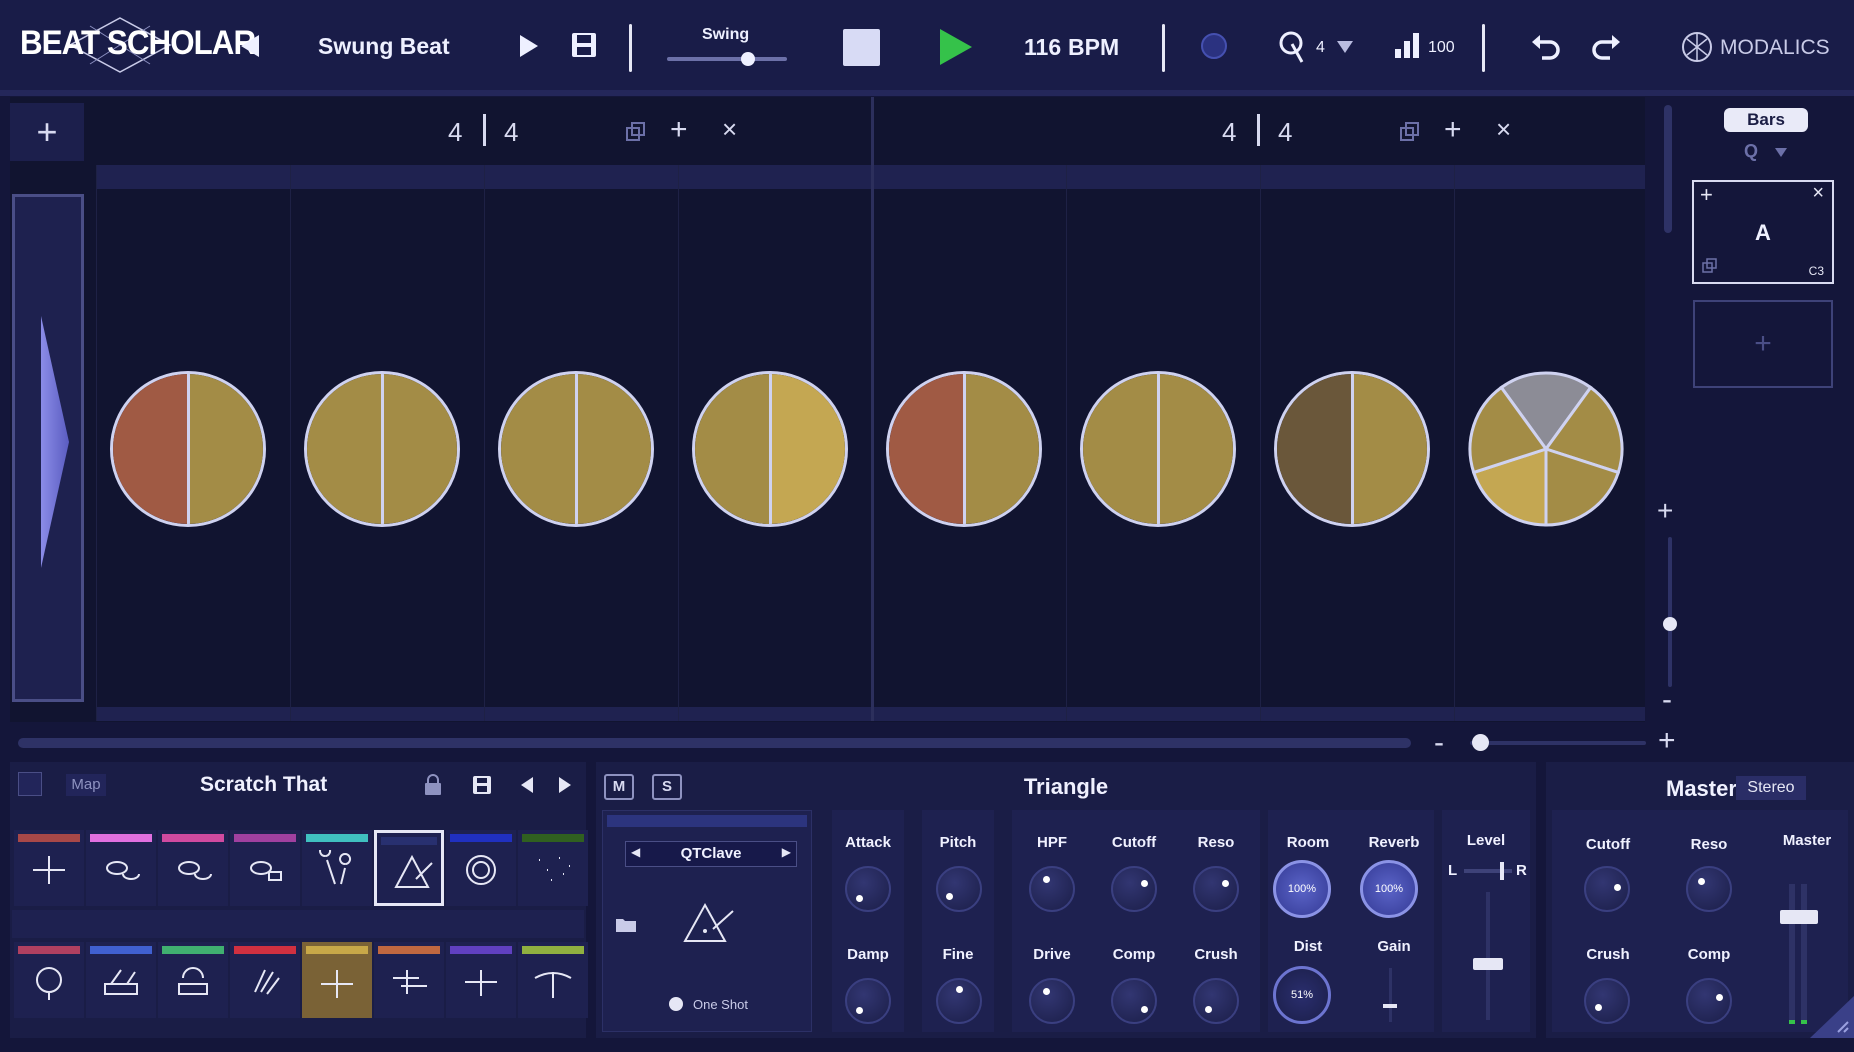  Describe the element at coordinates (1293, 48) in the screenshot. I see `metronome-icon` at that location.